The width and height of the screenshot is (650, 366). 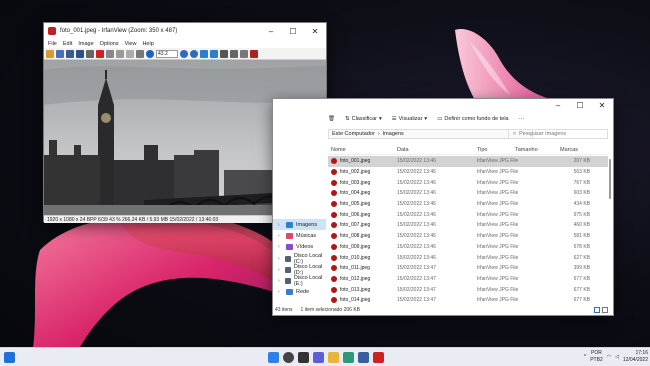 I want to click on wifi-icon: ◠, so click(x=609, y=357).